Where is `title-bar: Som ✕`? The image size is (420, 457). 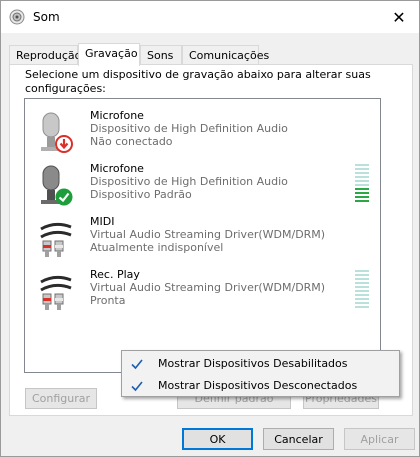
title-bar: Som ✕ is located at coordinates (210, 17).